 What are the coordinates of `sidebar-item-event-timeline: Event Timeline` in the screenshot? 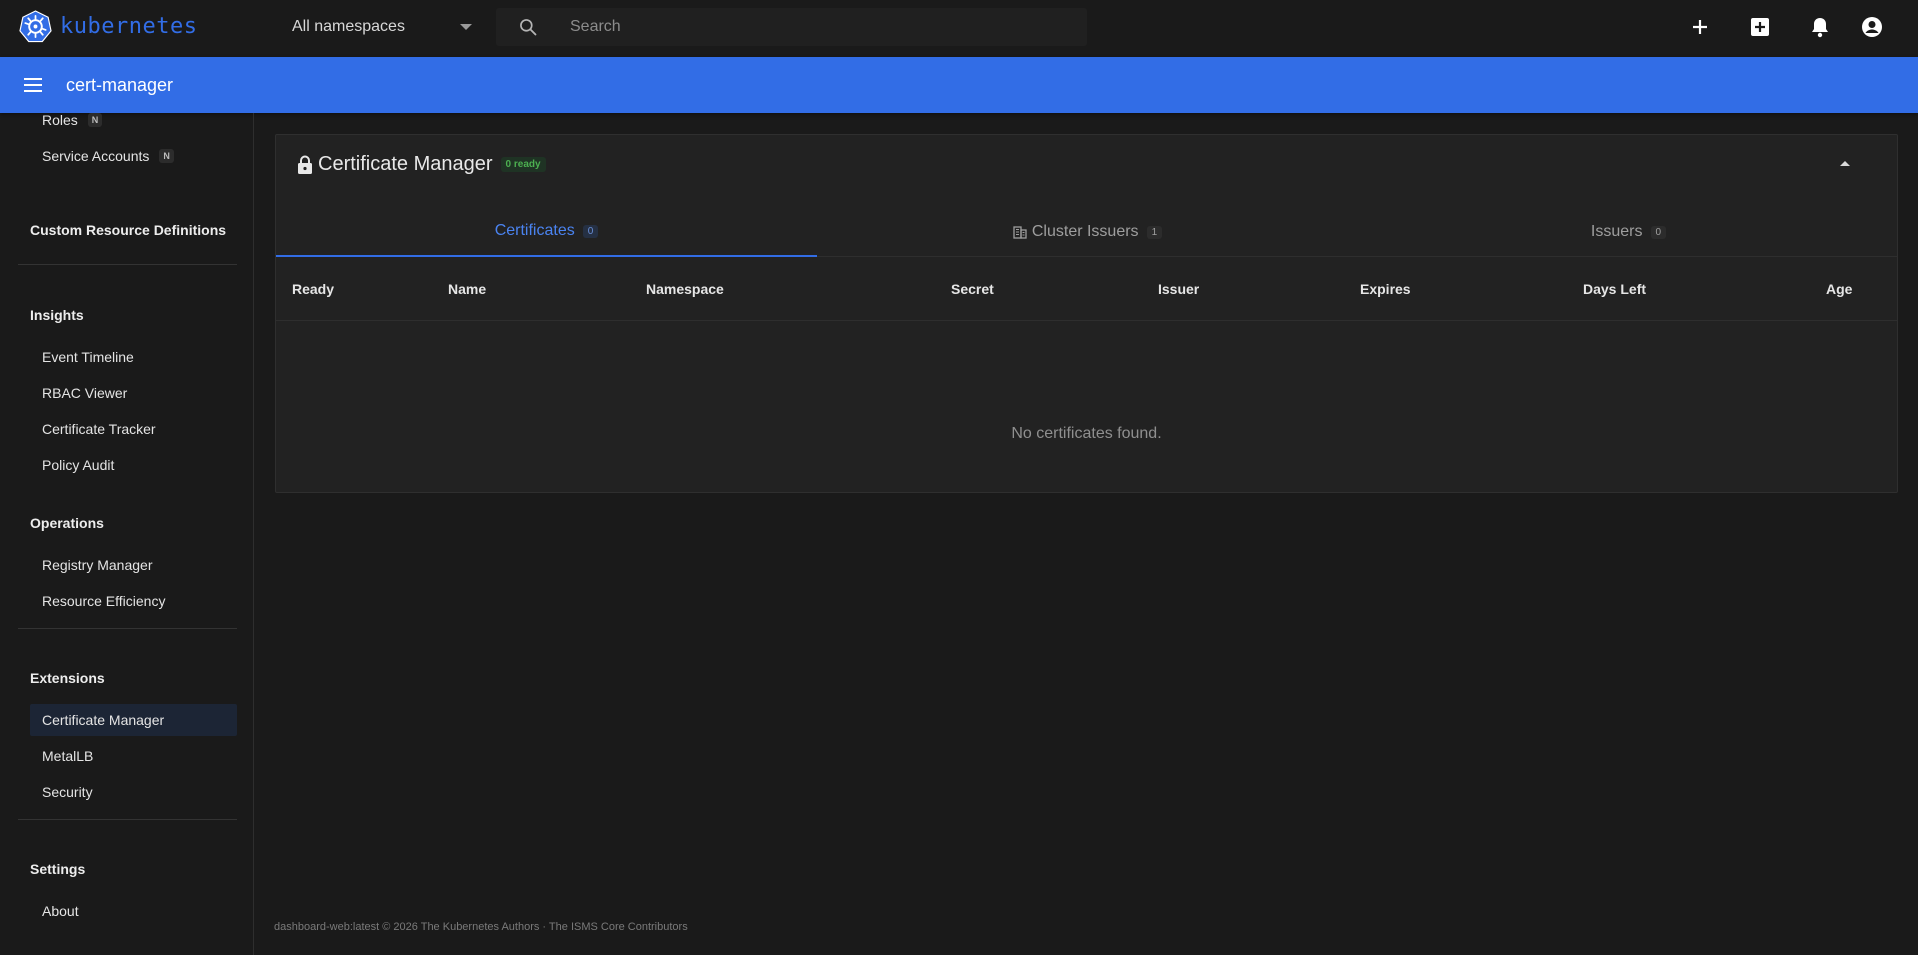 It's located at (133, 357).